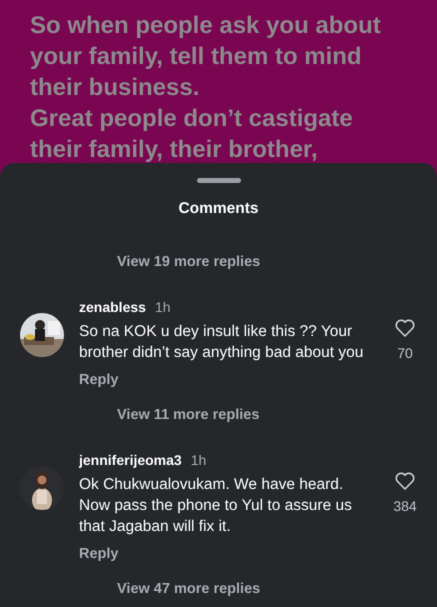  Describe the element at coordinates (405, 506) in the screenshot. I see `like-count: 384` at that location.